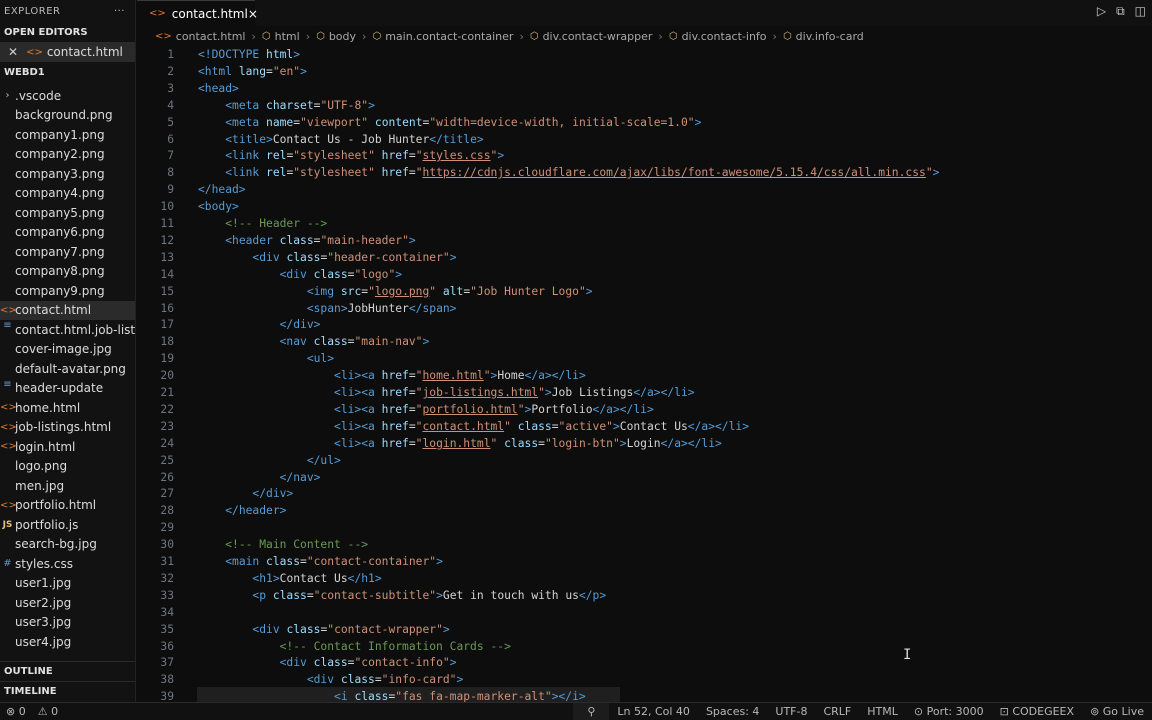 This screenshot has height=720, width=1152. I want to click on code-token: <div, so click(323, 680).